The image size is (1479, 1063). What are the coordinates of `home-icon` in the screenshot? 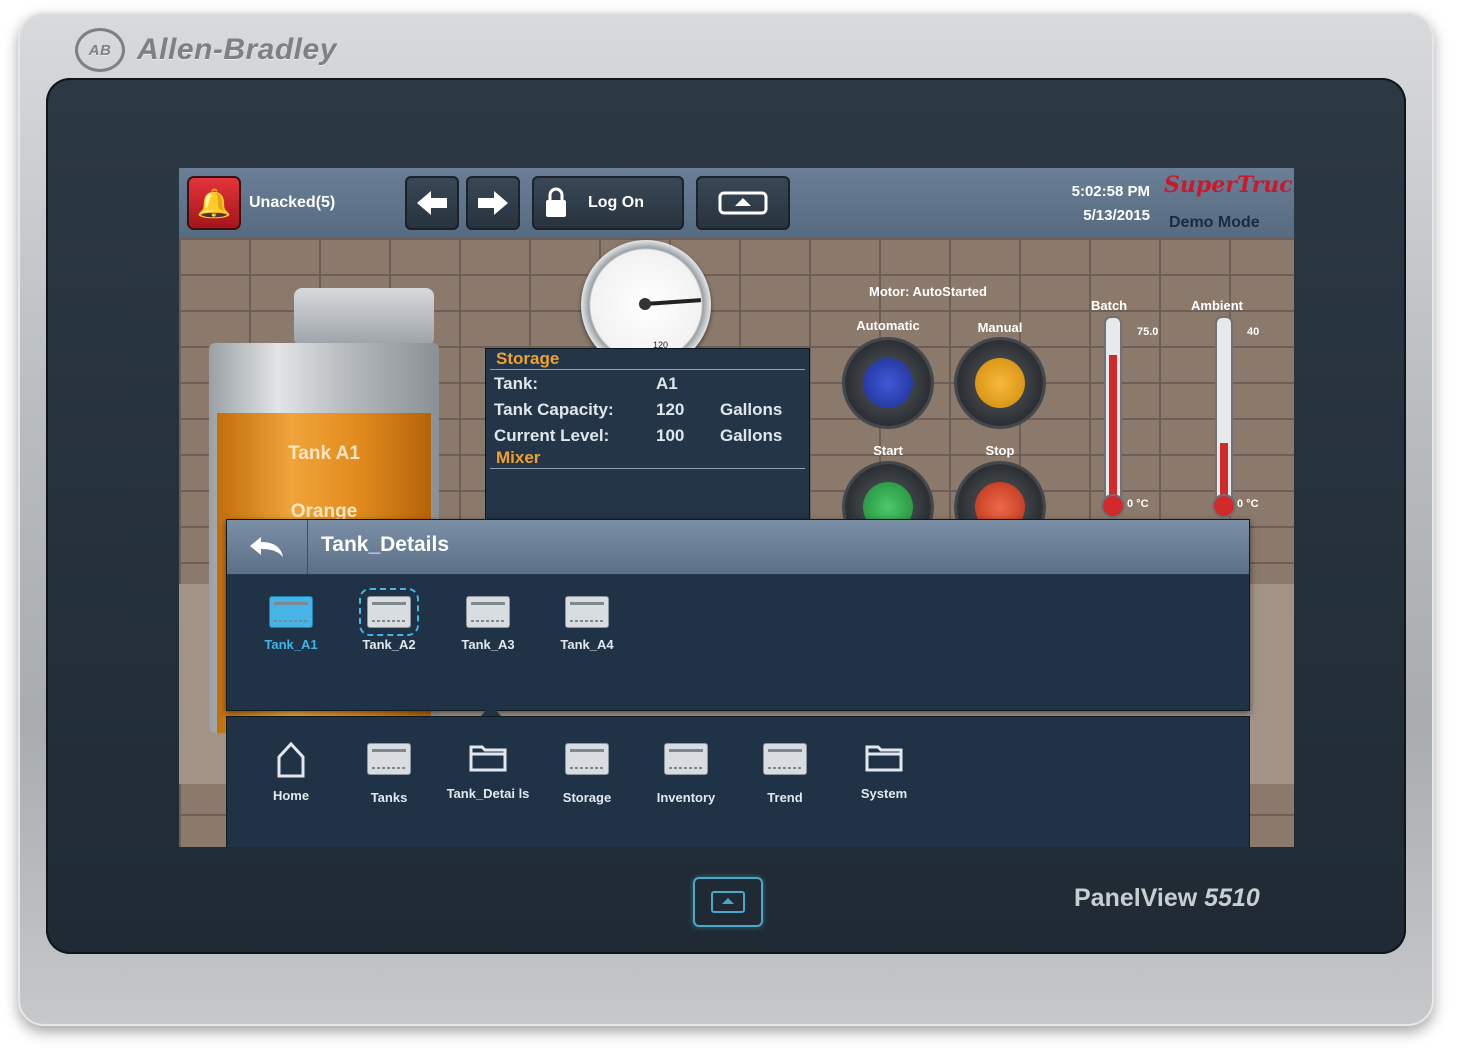 It's located at (291, 759).